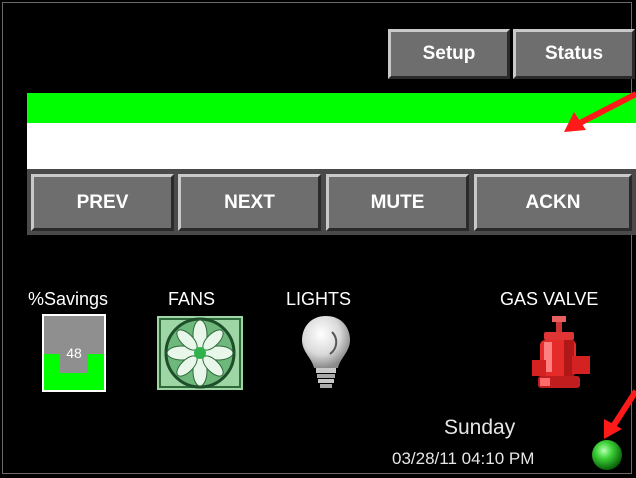 The height and width of the screenshot is (478, 636). Describe the element at coordinates (319, 299) in the screenshot. I see `lights-label: LIGHTS` at that location.